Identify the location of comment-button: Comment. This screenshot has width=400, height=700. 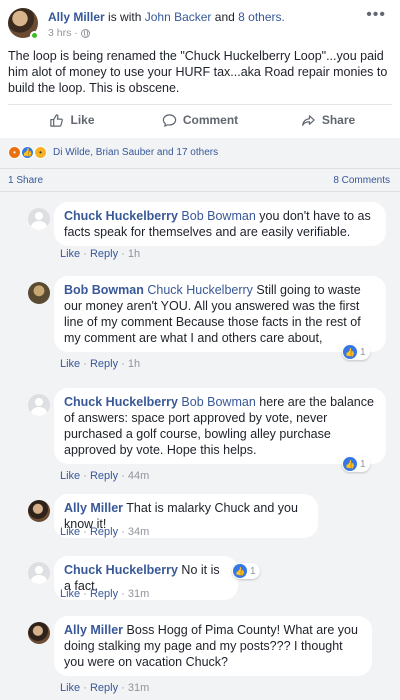
(200, 120).